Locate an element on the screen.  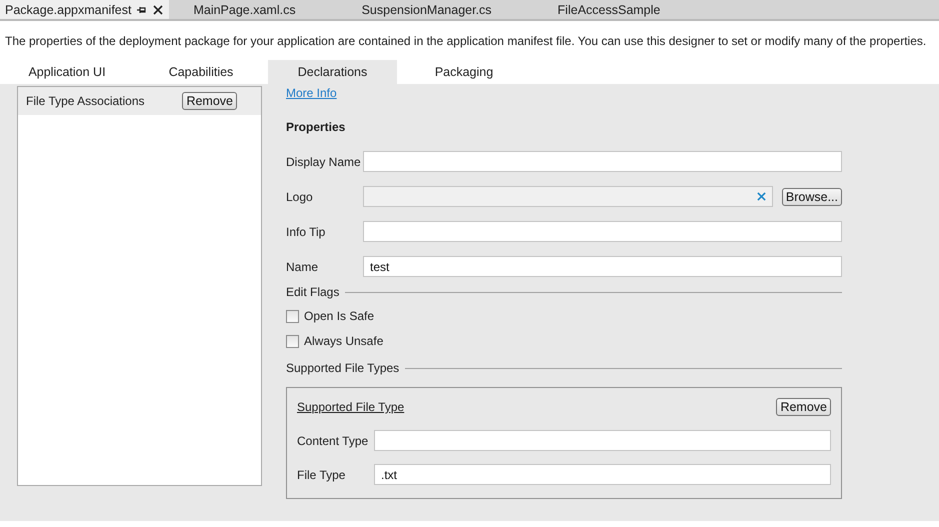
more-info-link: More Info is located at coordinates (311, 93).